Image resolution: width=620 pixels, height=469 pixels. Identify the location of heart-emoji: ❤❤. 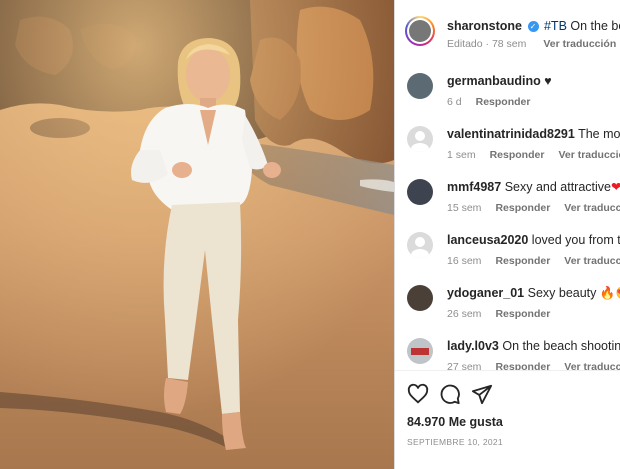
(615, 187).